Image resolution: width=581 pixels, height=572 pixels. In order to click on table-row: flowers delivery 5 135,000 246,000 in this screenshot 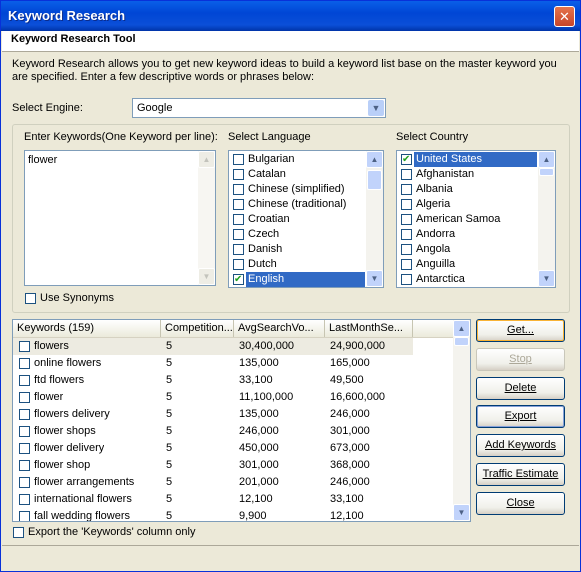, I will do `click(233, 414)`.